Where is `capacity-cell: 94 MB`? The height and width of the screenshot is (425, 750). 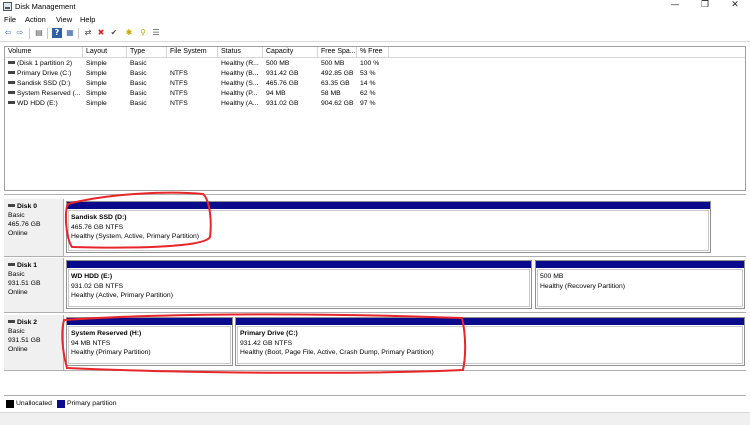 capacity-cell: 94 MB is located at coordinates (276, 93).